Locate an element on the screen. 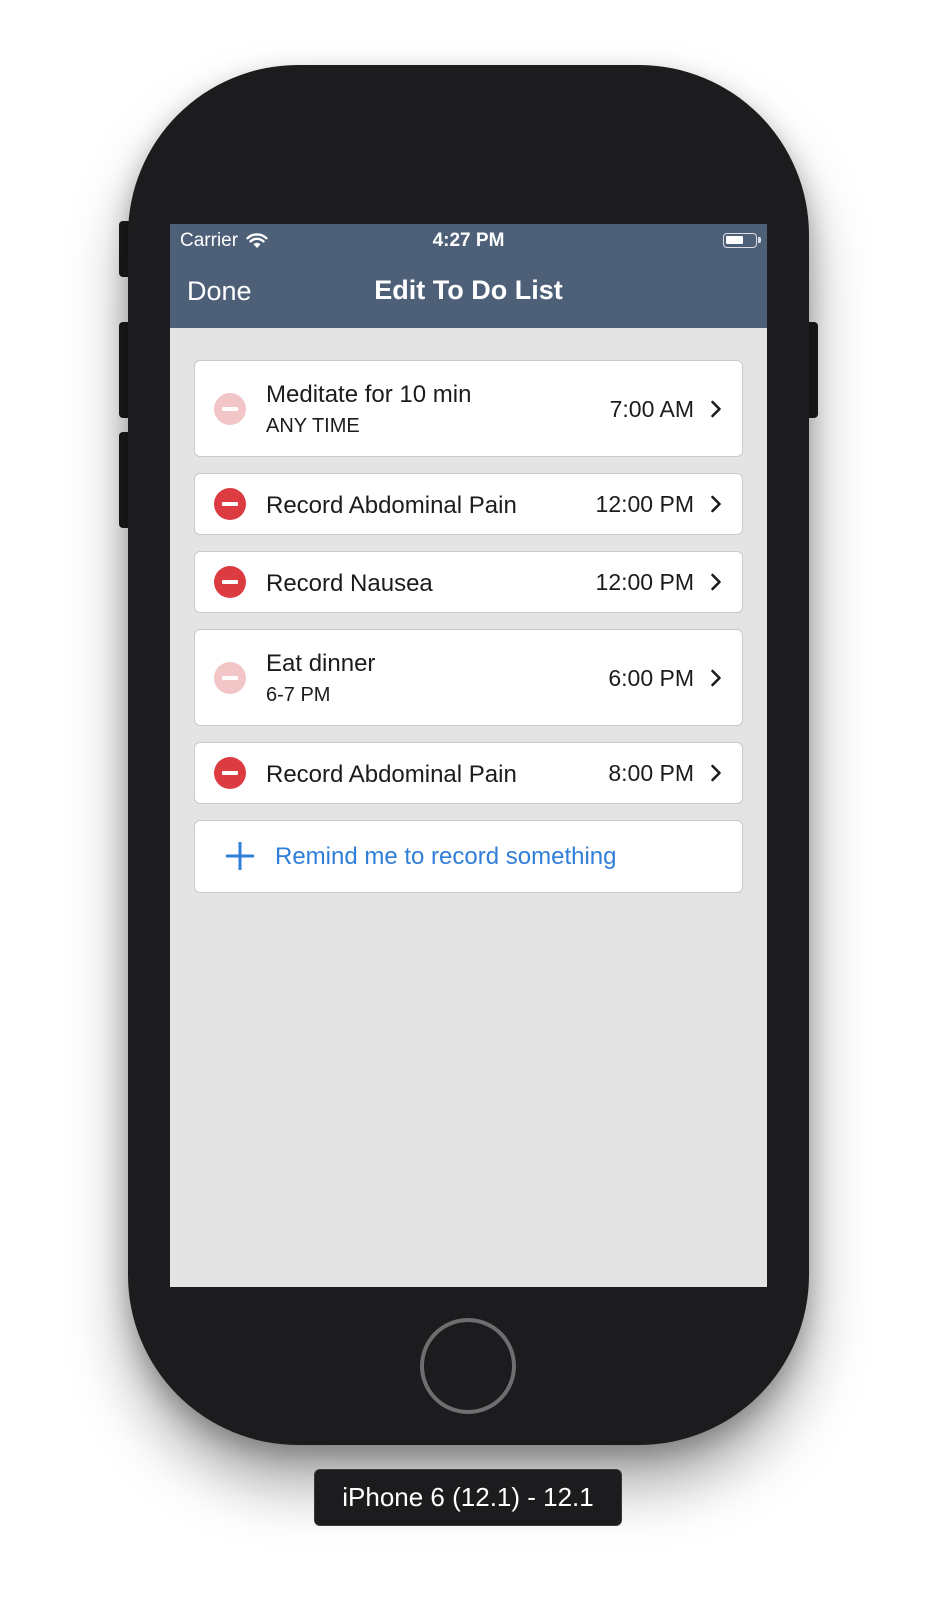 This screenshot has height=1606, width=936. todo-item-abdominal-pain-noon: Record Abdominal Pain 12:00 PM is located at coordinates (468, 504).